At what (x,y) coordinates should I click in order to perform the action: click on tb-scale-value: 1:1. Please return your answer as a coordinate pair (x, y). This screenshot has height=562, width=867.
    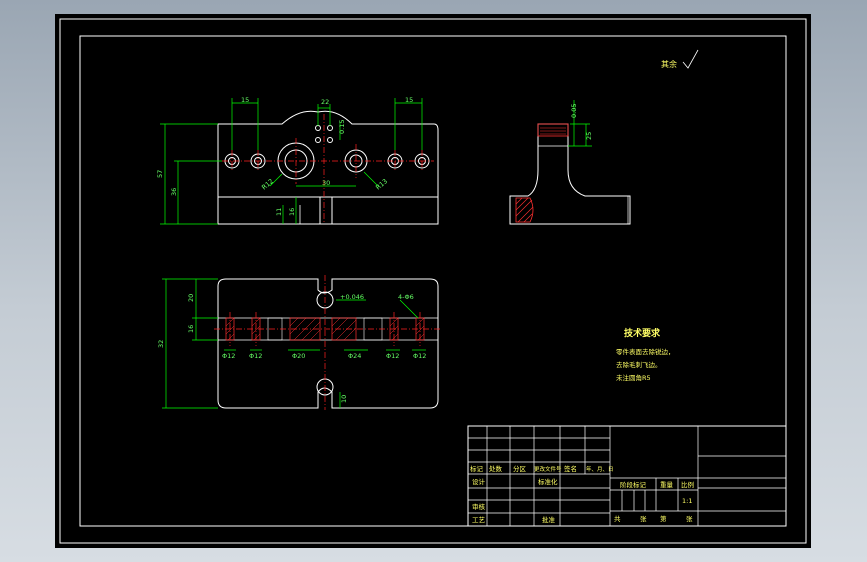
    Looking at the image, I should click on (687, 501).